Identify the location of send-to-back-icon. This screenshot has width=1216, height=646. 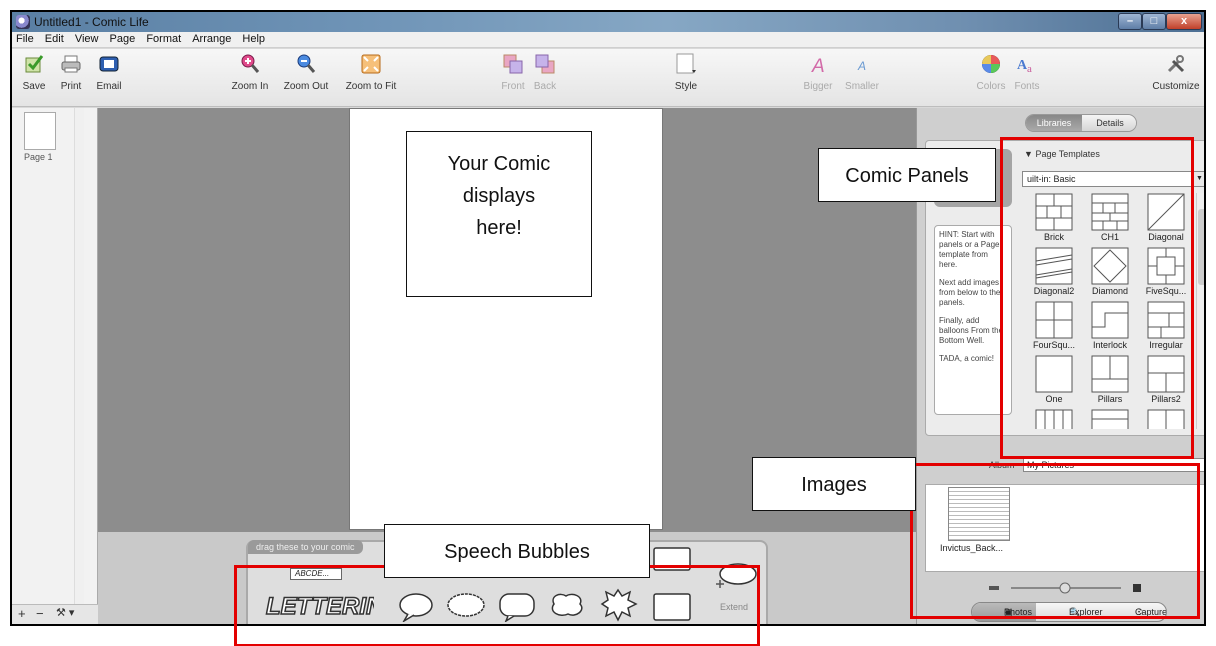
(545, 64).